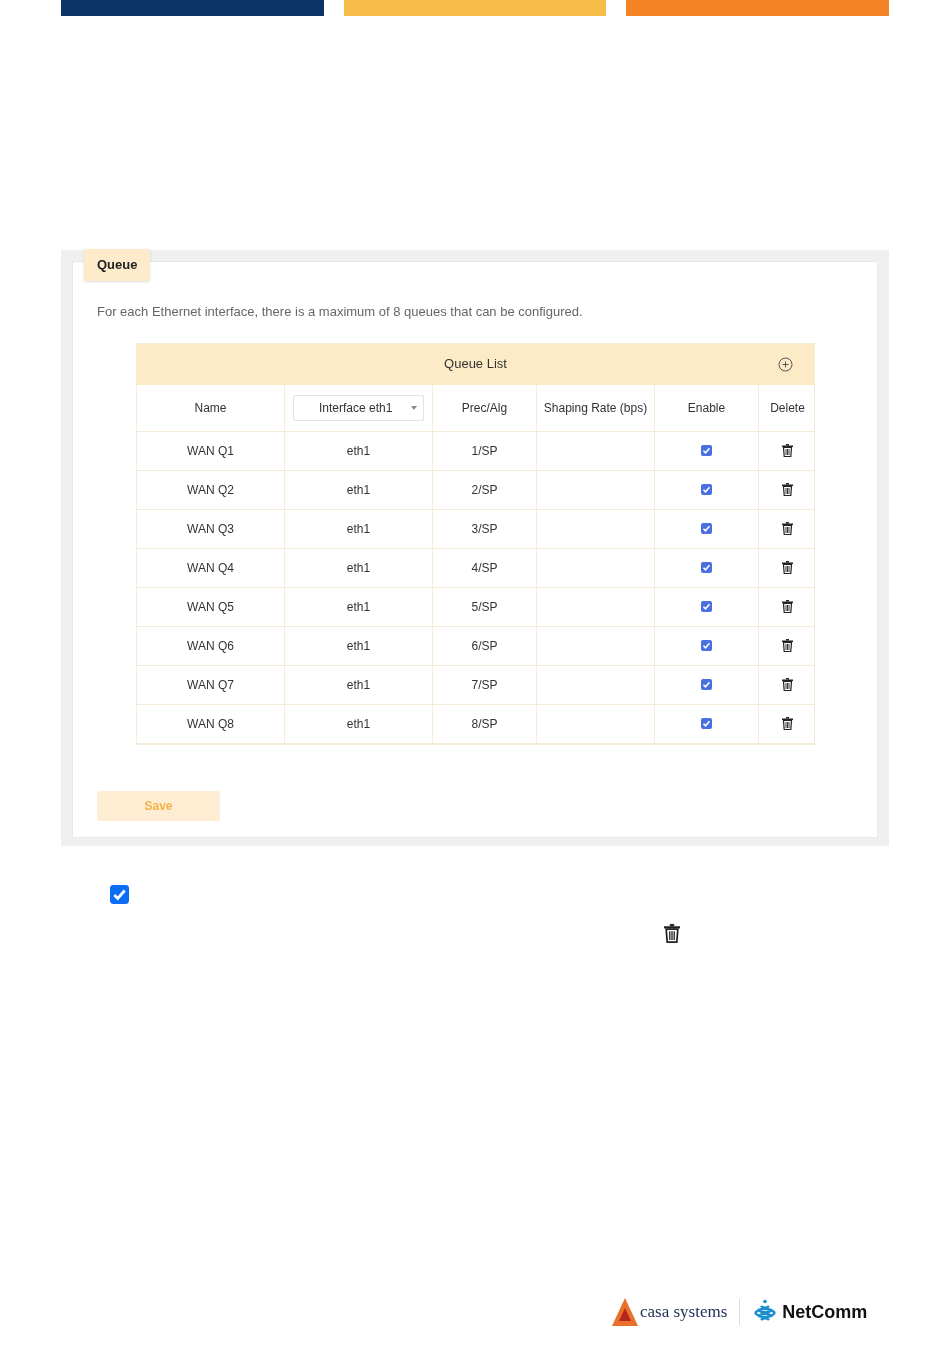 This screenshot has height=1369, width=950. What do you see at coordinates (485, 723) in the screenshot?
I see `table-cell: 8/SP` at bounding box center [485, 723].